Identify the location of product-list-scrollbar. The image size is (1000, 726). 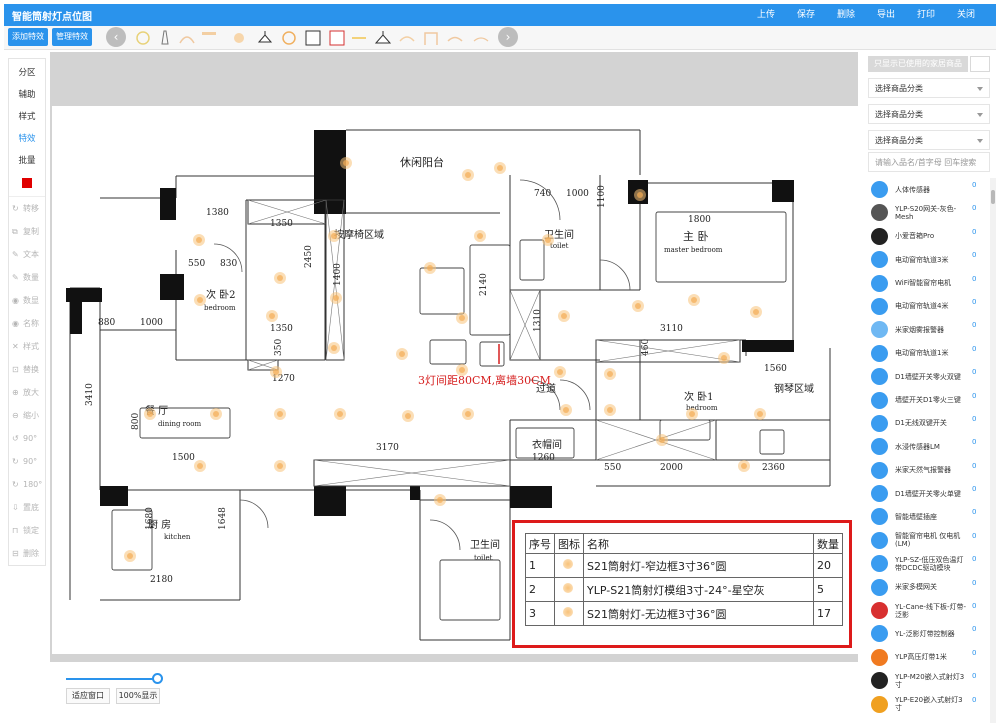
(993, 450).